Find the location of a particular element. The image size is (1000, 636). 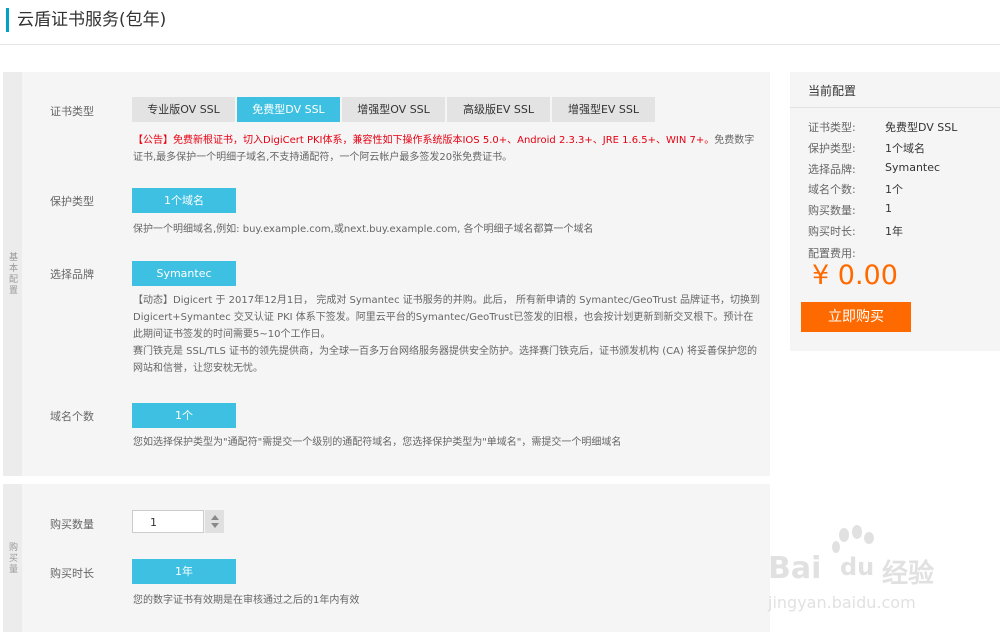

duration-option-1-year: 1年 is located at coordinates (184, 571).